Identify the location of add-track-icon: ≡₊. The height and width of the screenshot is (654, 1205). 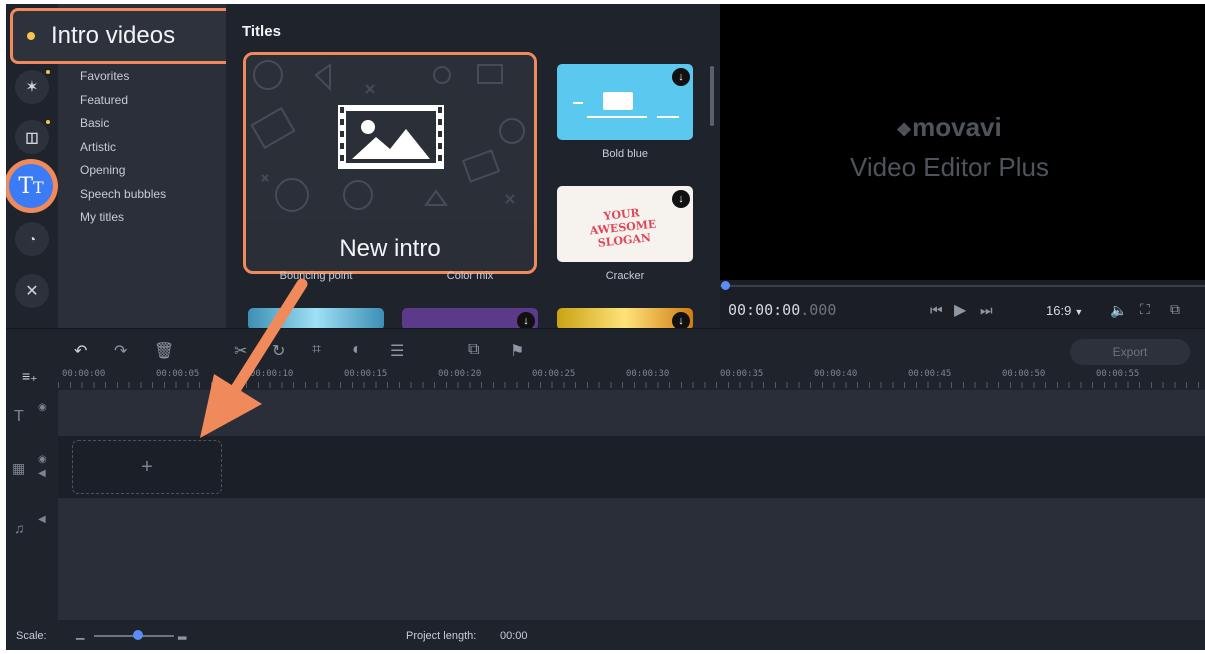
(30, 376).